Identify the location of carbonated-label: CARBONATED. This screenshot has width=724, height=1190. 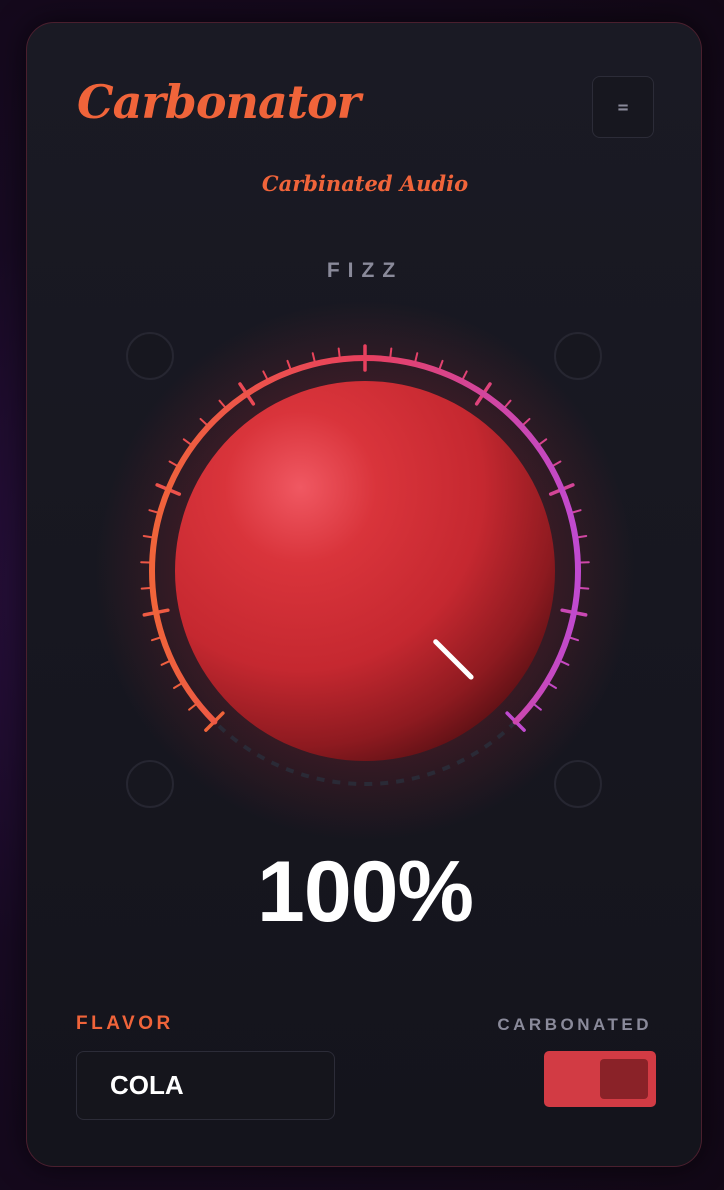
(574, 1024).